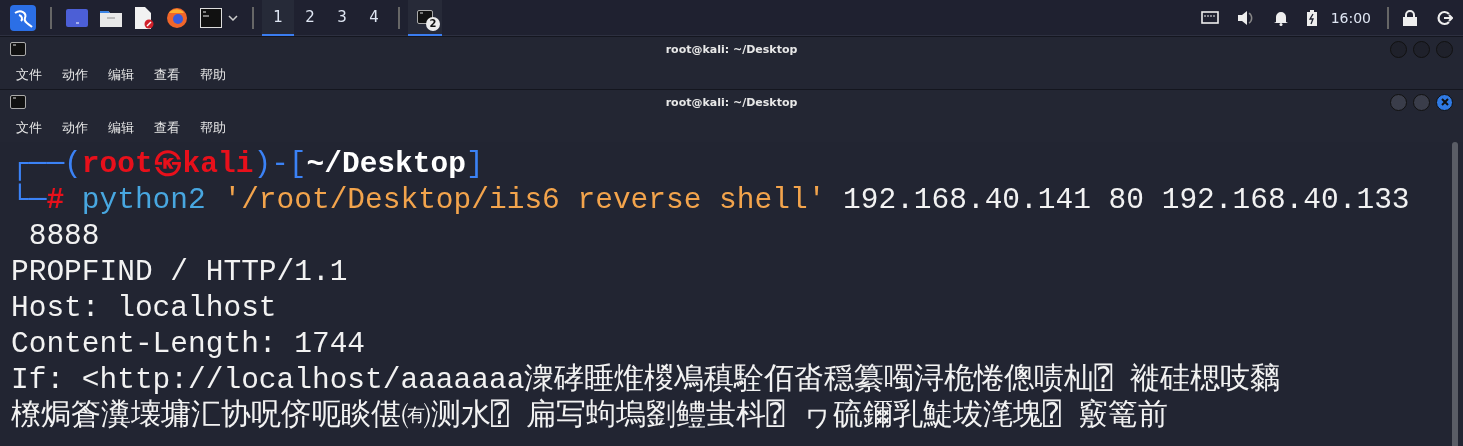 This screenshot has width=1463, height=446. I want to click on close-button, so click(1444, 102).